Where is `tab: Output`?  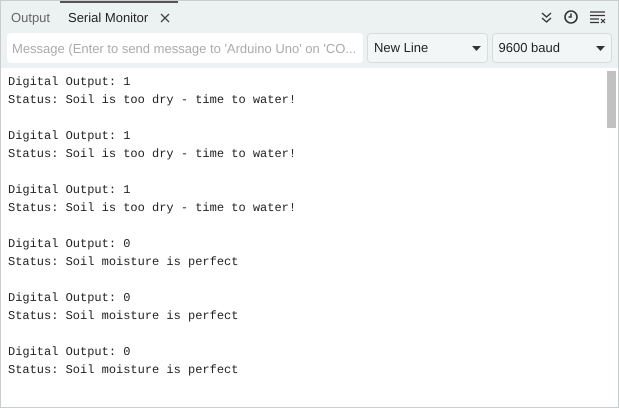 tab: Output is located at coordinates (30, 17).